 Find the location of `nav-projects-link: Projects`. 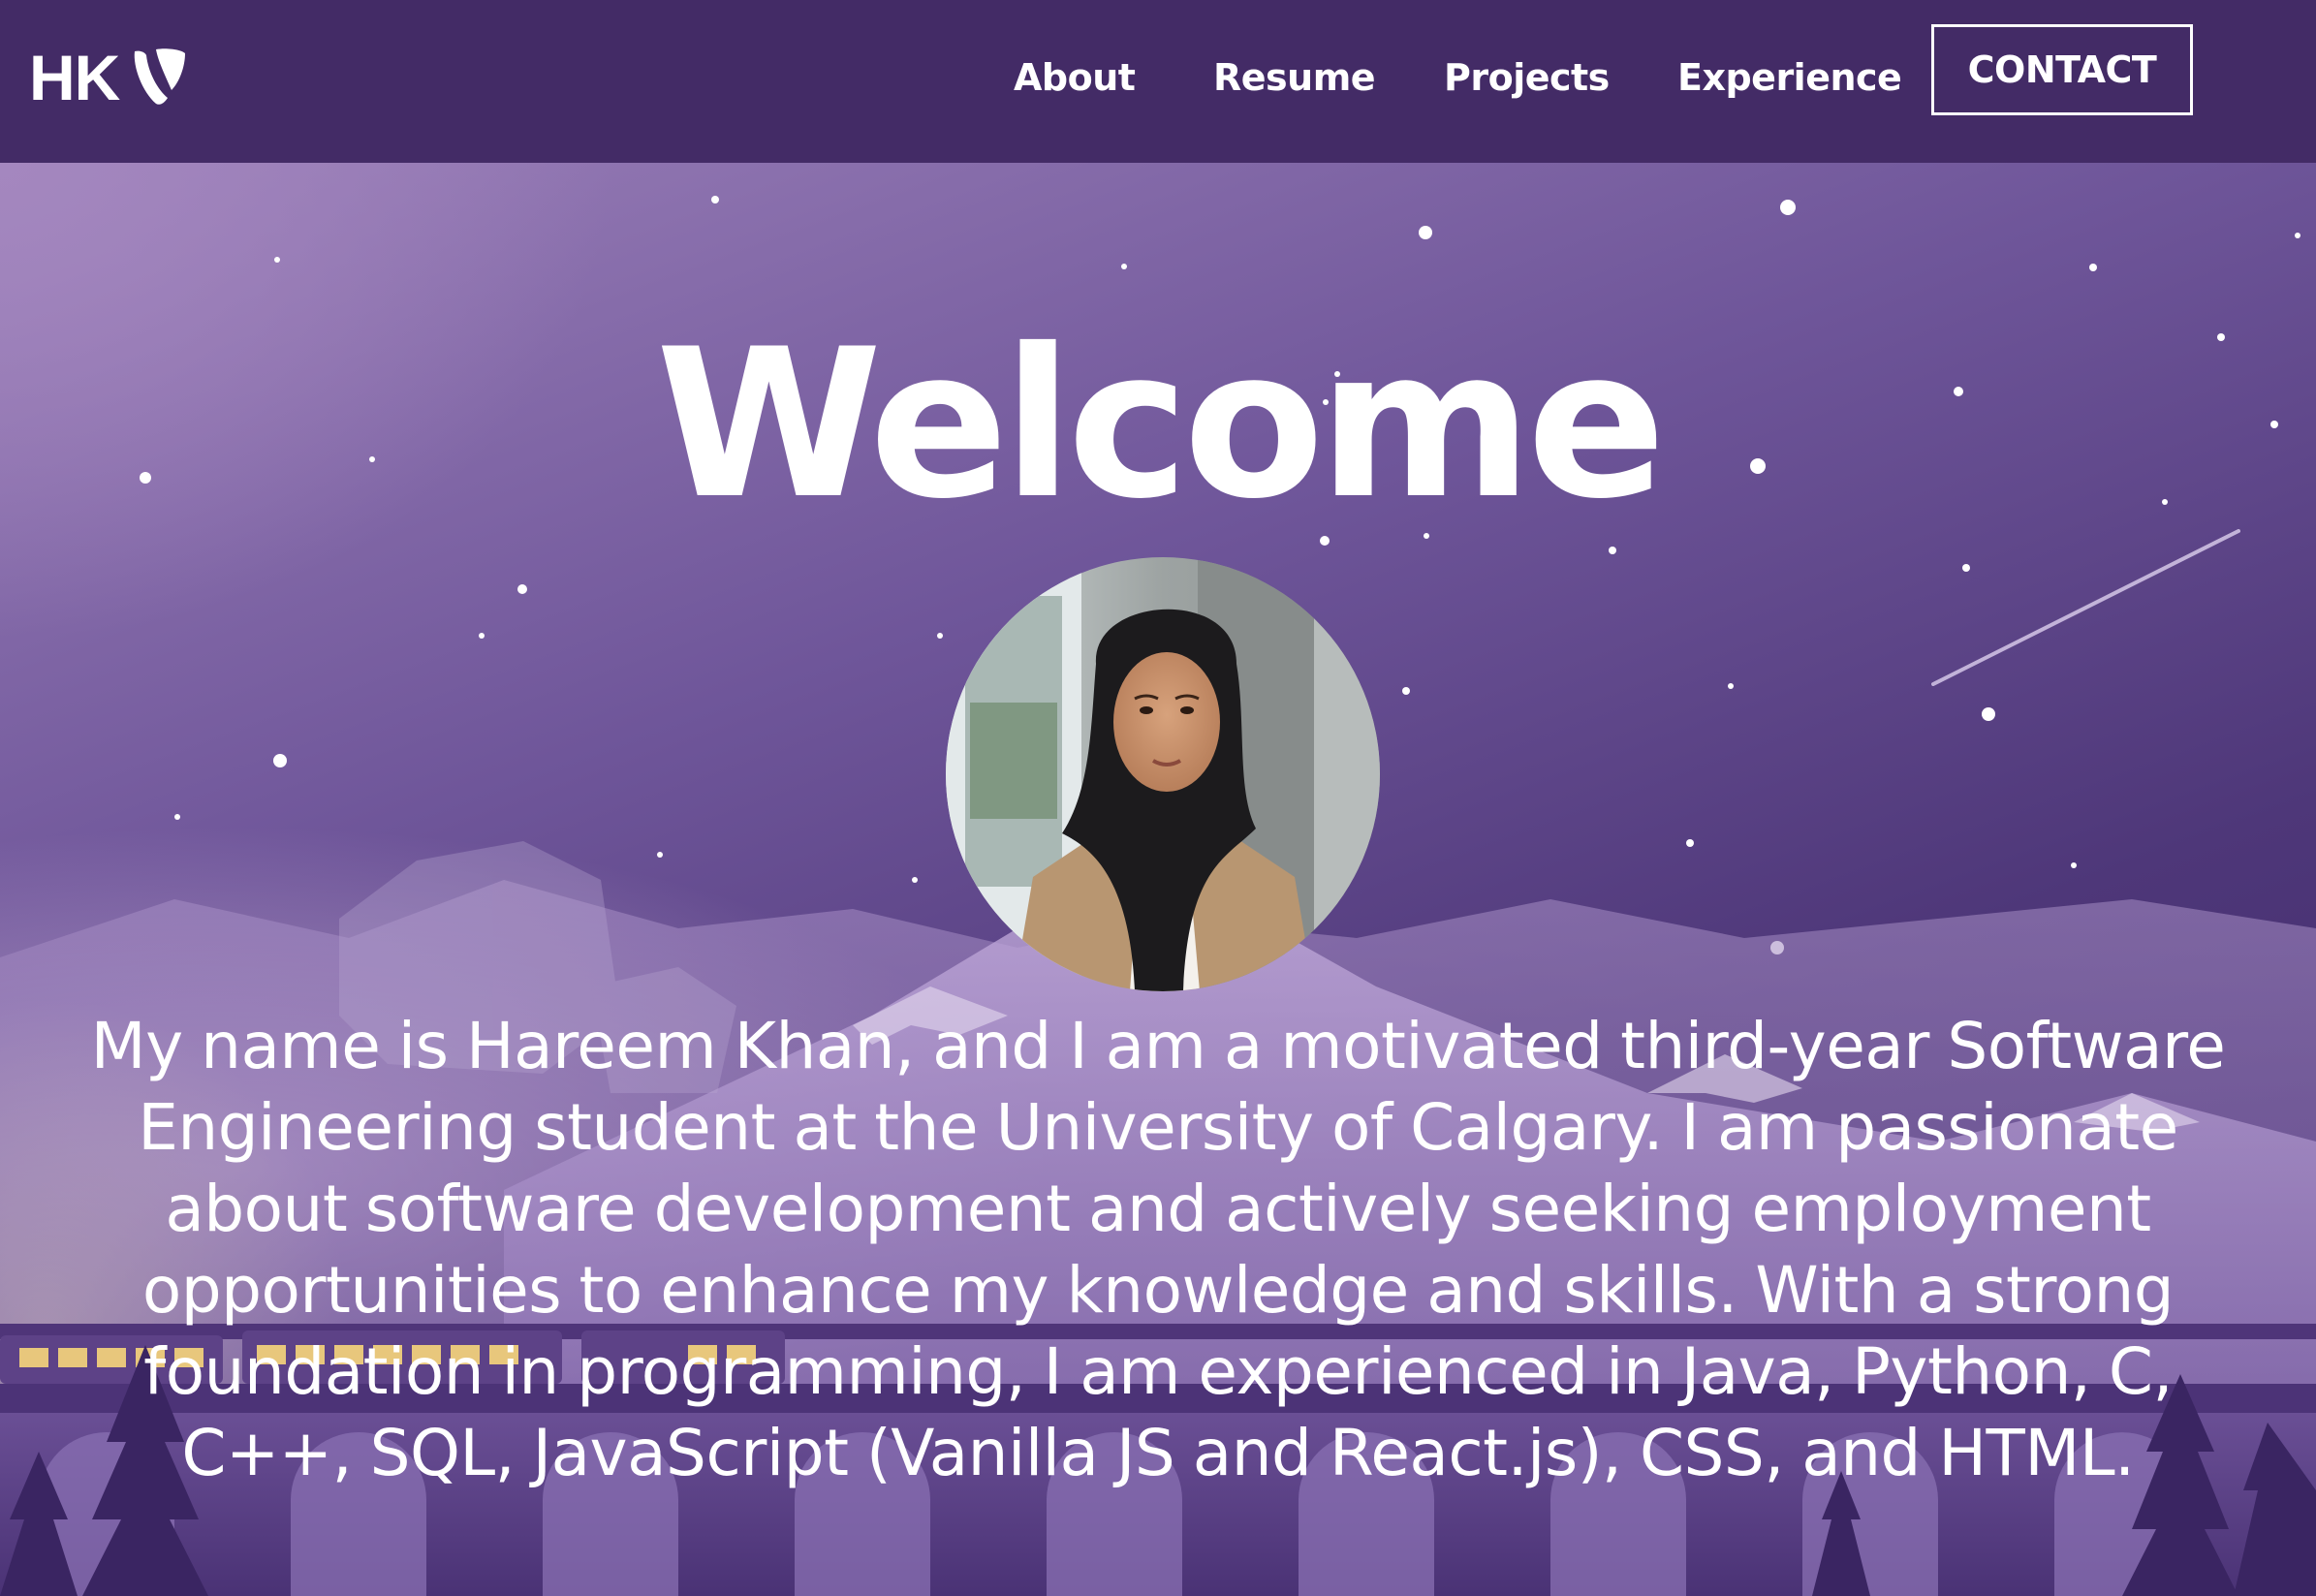

nav-projects-link: Projects is located at coordinates (1527, 77).